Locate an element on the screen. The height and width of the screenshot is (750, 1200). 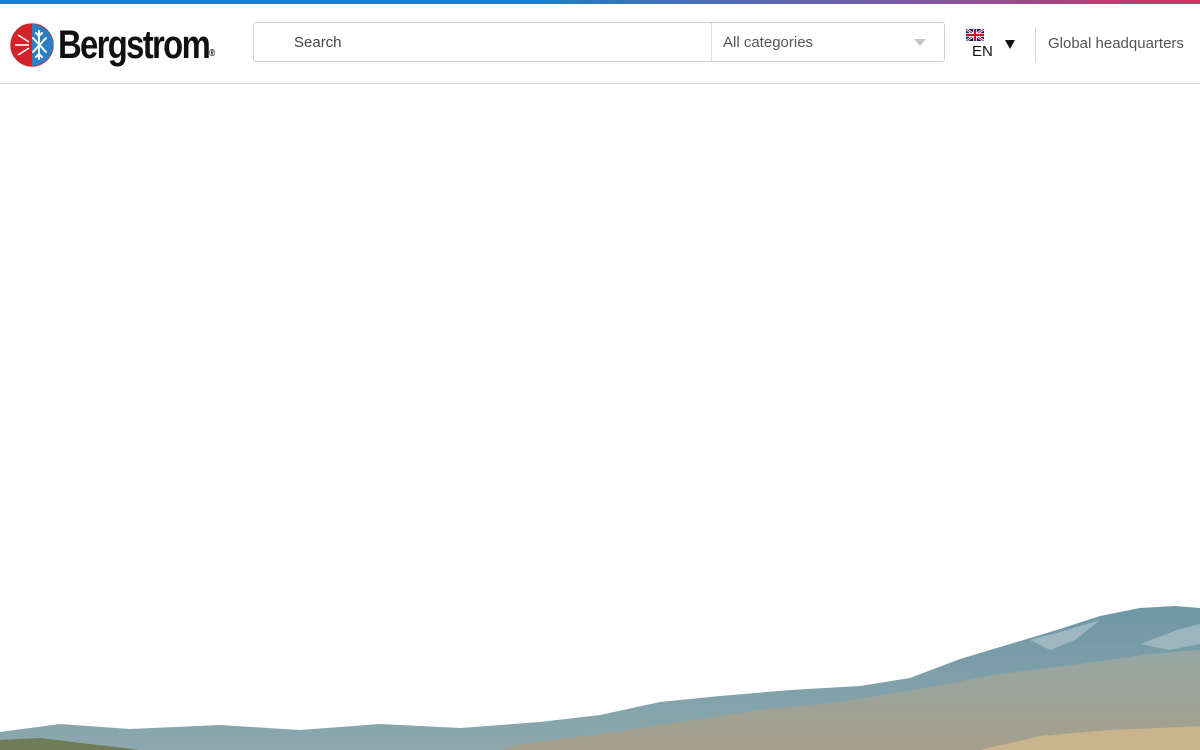
uk-flag-icon is located at coordinates (975, 35).